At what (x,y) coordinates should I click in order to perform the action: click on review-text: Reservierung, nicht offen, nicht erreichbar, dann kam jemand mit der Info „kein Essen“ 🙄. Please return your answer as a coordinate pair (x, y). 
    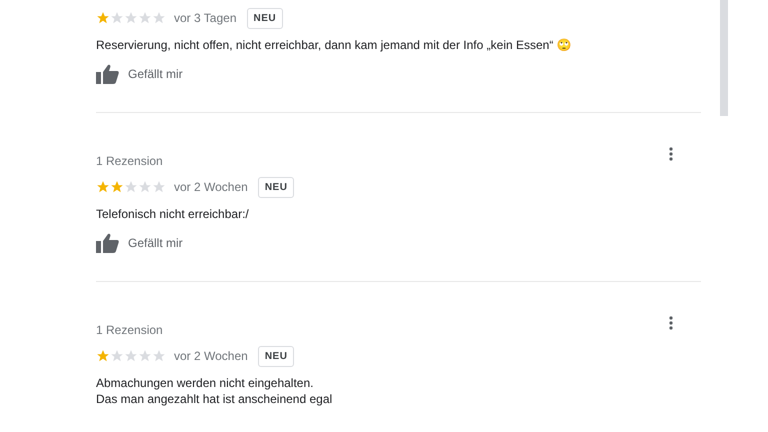
    Looking at the image, I should click on (334, 45).